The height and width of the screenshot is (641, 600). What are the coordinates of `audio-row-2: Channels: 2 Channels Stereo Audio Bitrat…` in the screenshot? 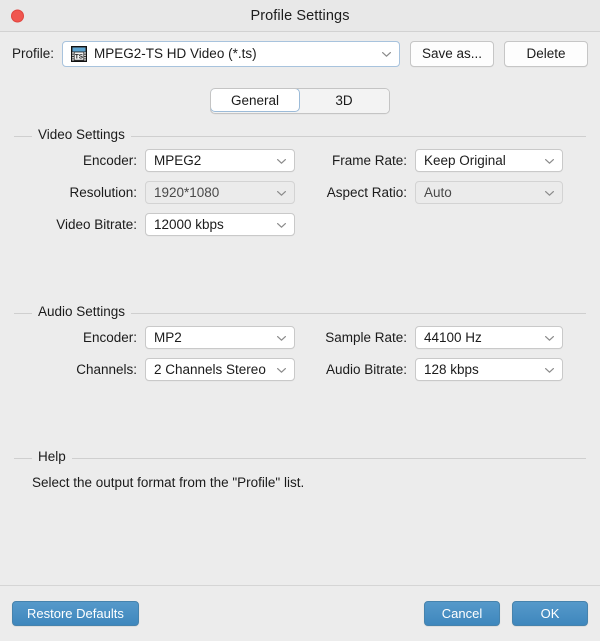 It's located at (300, 369).